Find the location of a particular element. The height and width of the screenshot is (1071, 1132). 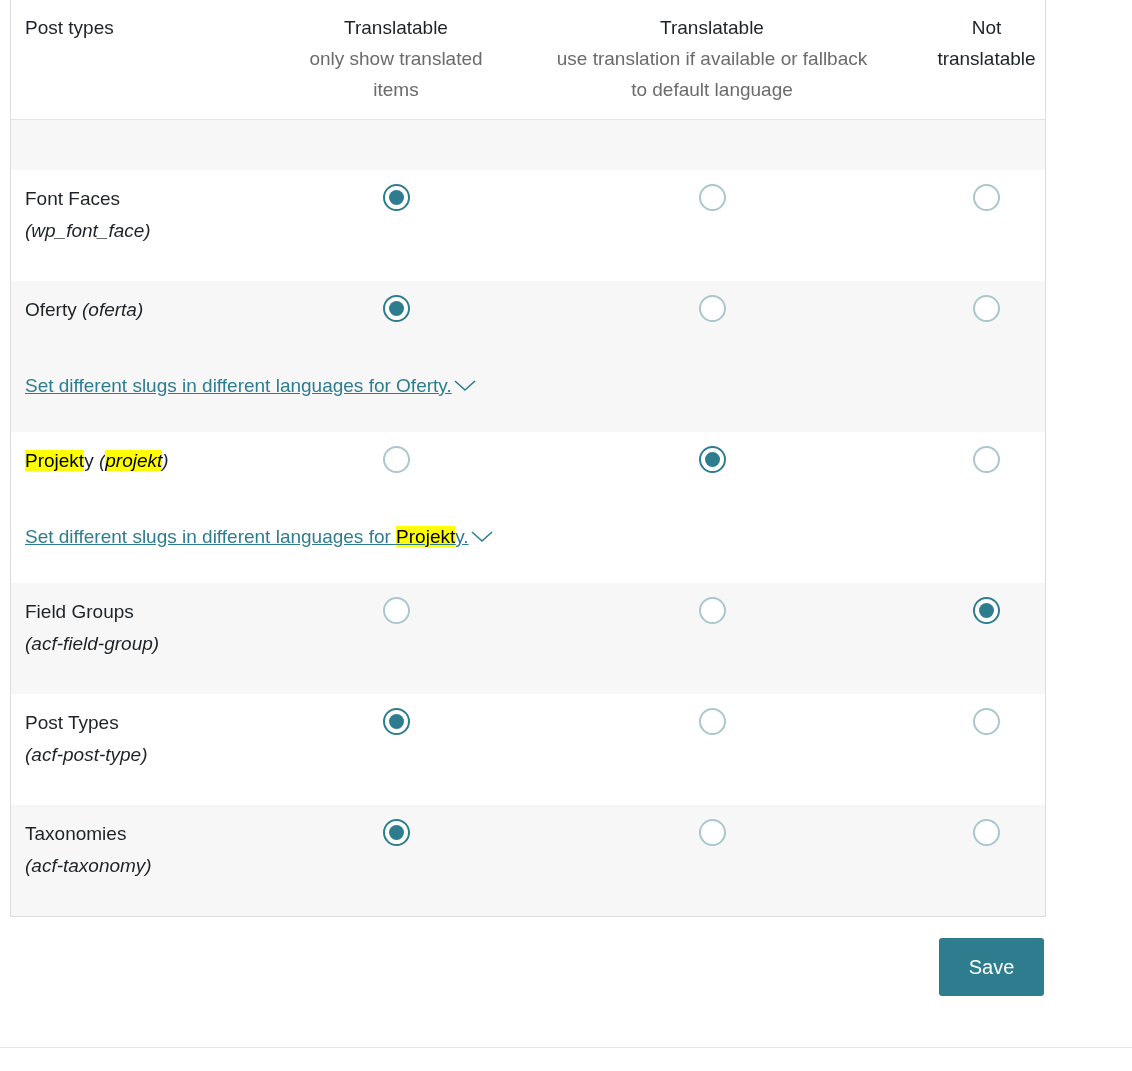

slugs-link: Set different slugs in different languages for Oferty. is located at coordinates (238, 386).